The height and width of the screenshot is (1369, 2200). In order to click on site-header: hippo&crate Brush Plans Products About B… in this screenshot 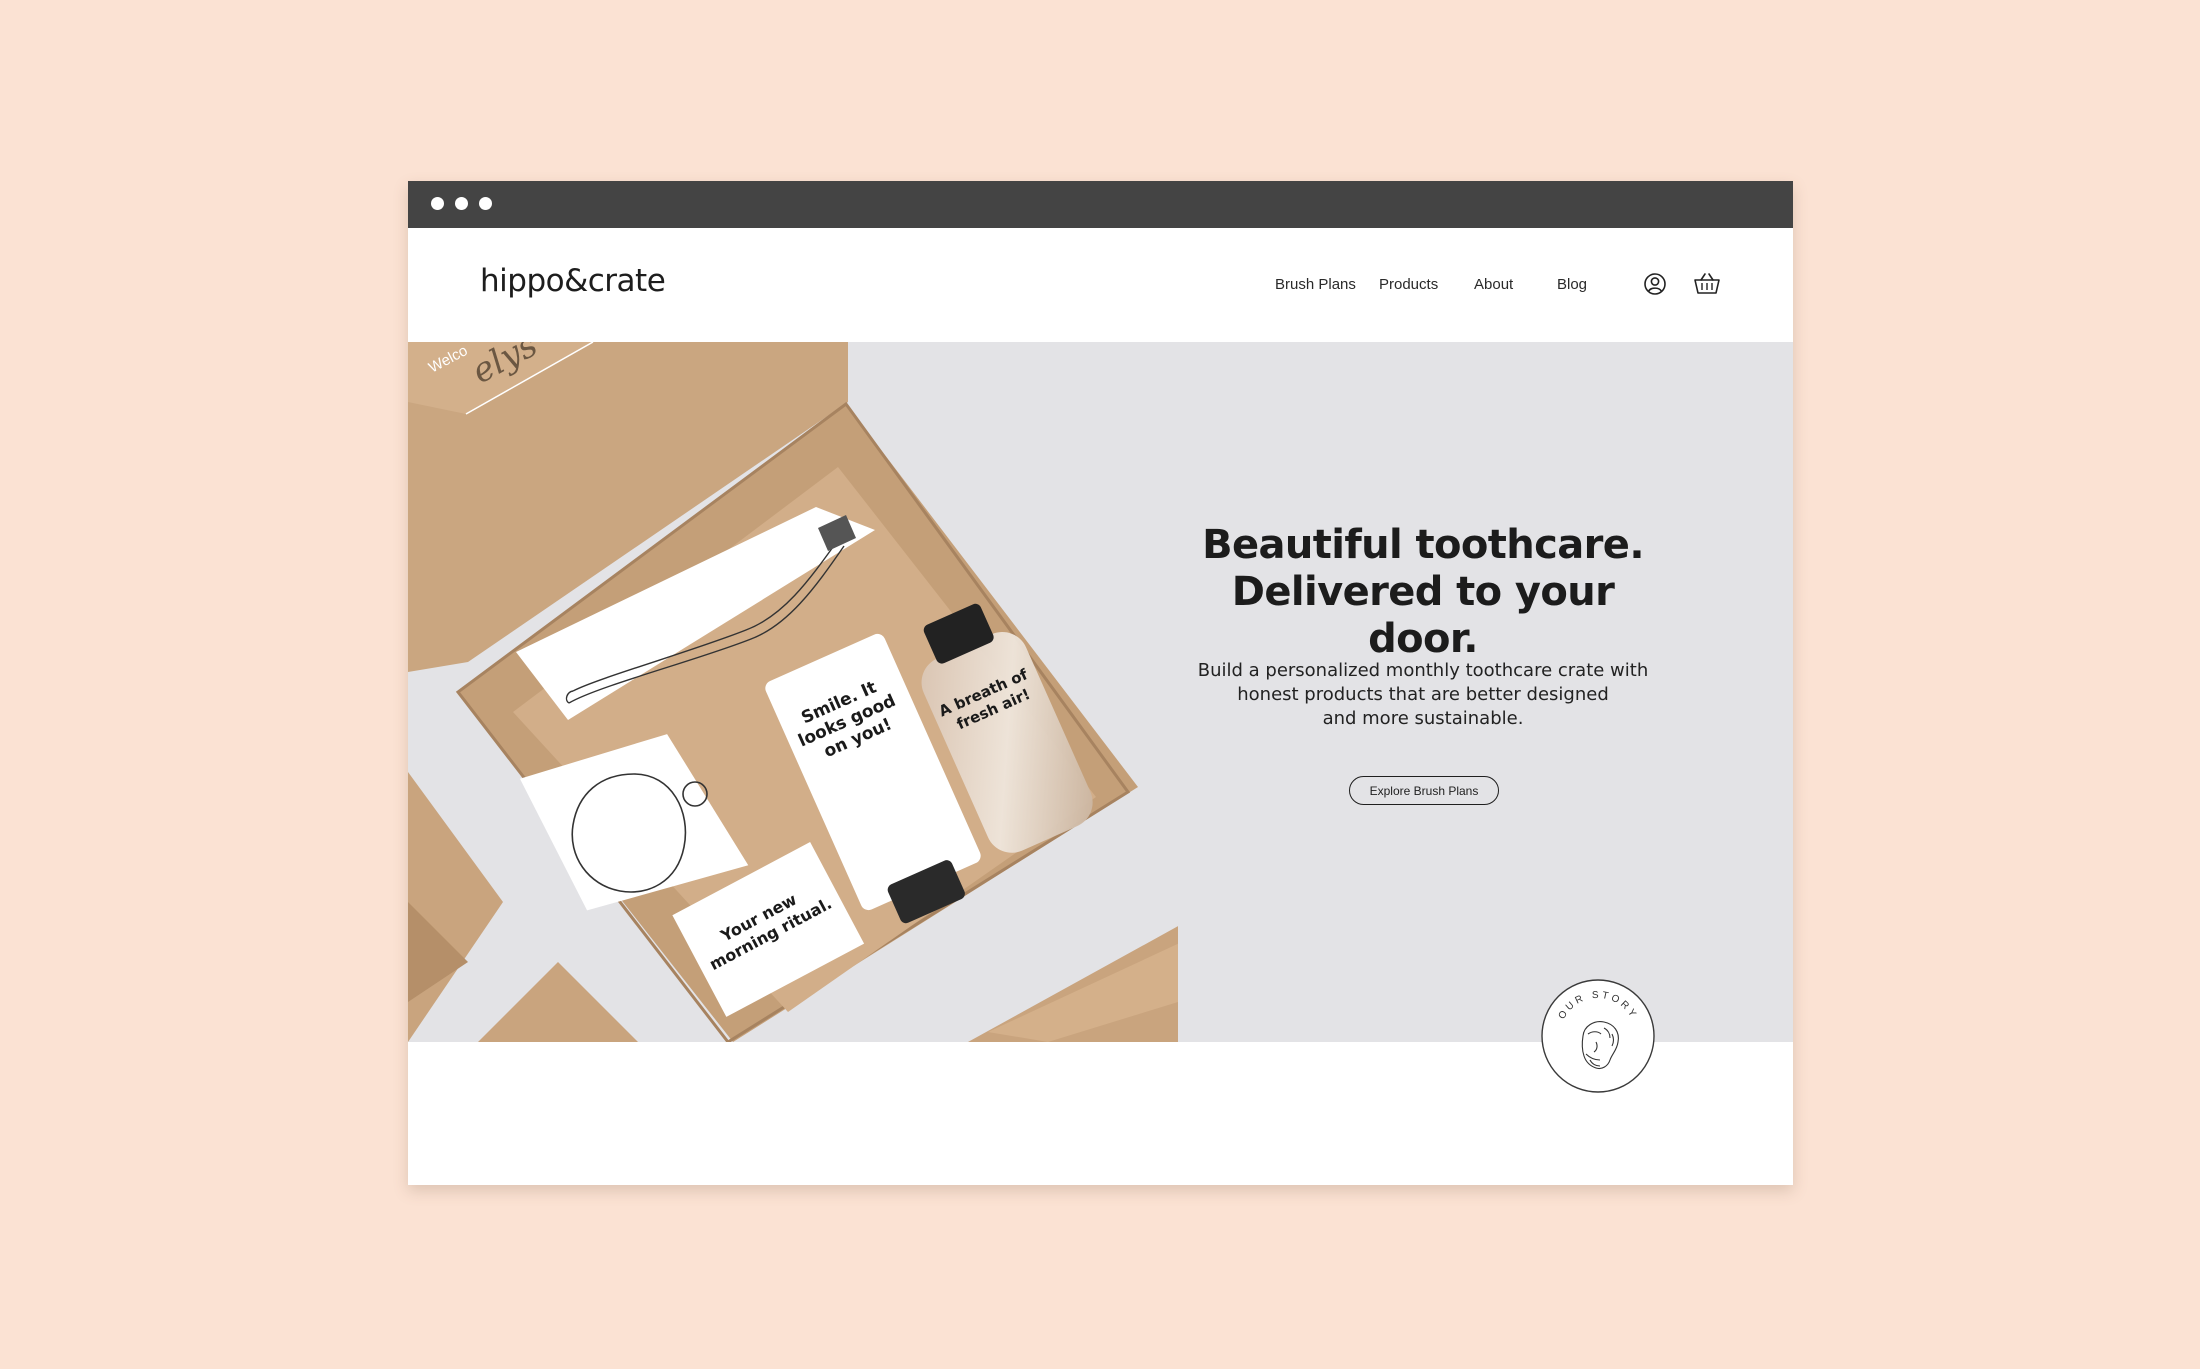, I will do `click(1100, 285)`.